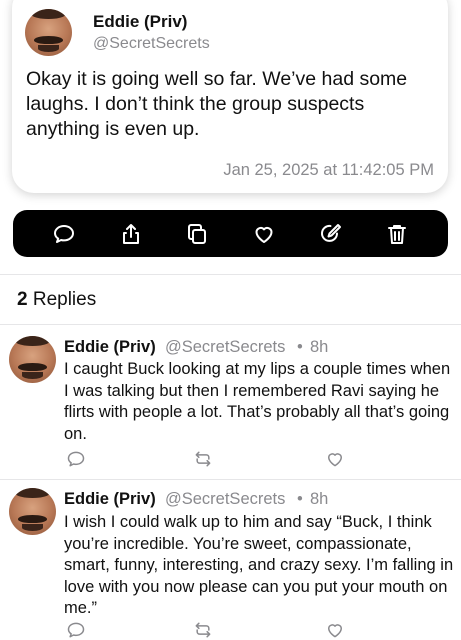  What do you see at coordinates (140, 22) in the screenshot?
I see `author-name: Eddie (Priv)` at bounding box center [140, 22].